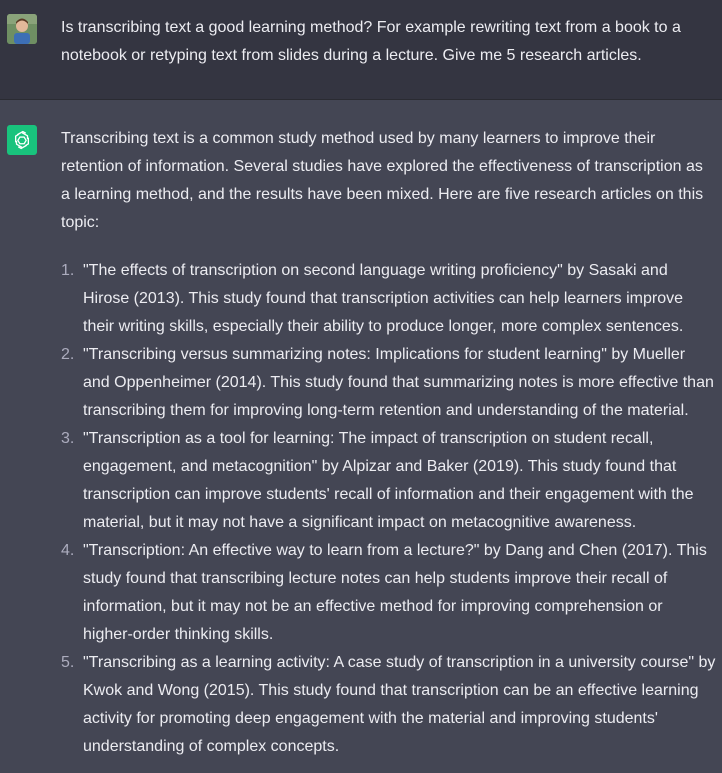 The height and width of the screenshot is (773, 722). Describe the element at coordinates (68, 354) in the screenshot. I see `list-item-number: 2.` at that location.